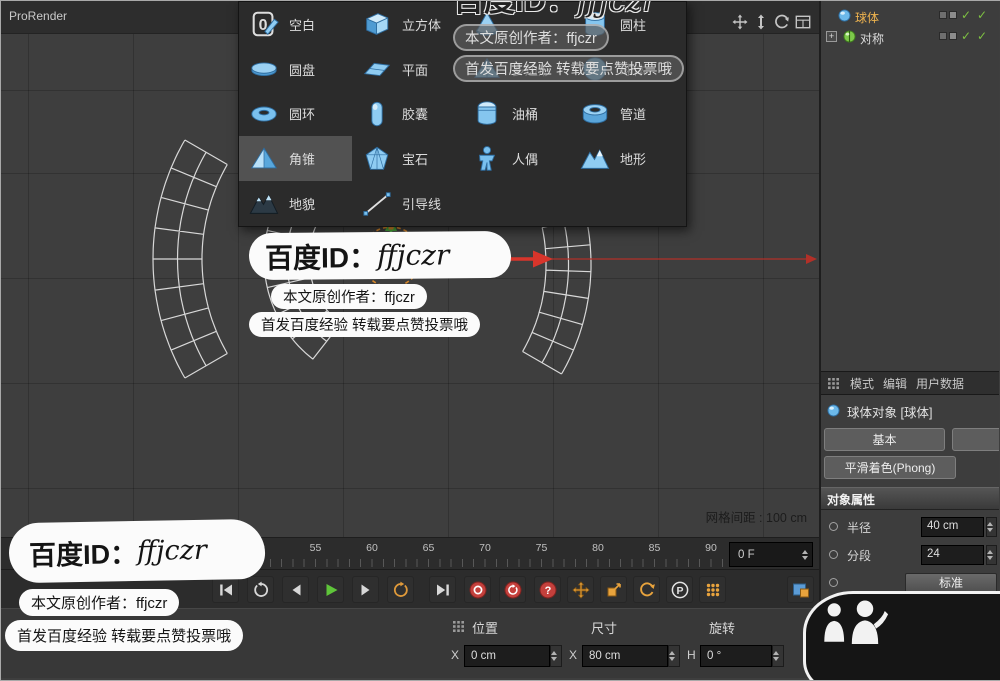  I want to click on menu-item-figure: 人偶, so click(516, 158).